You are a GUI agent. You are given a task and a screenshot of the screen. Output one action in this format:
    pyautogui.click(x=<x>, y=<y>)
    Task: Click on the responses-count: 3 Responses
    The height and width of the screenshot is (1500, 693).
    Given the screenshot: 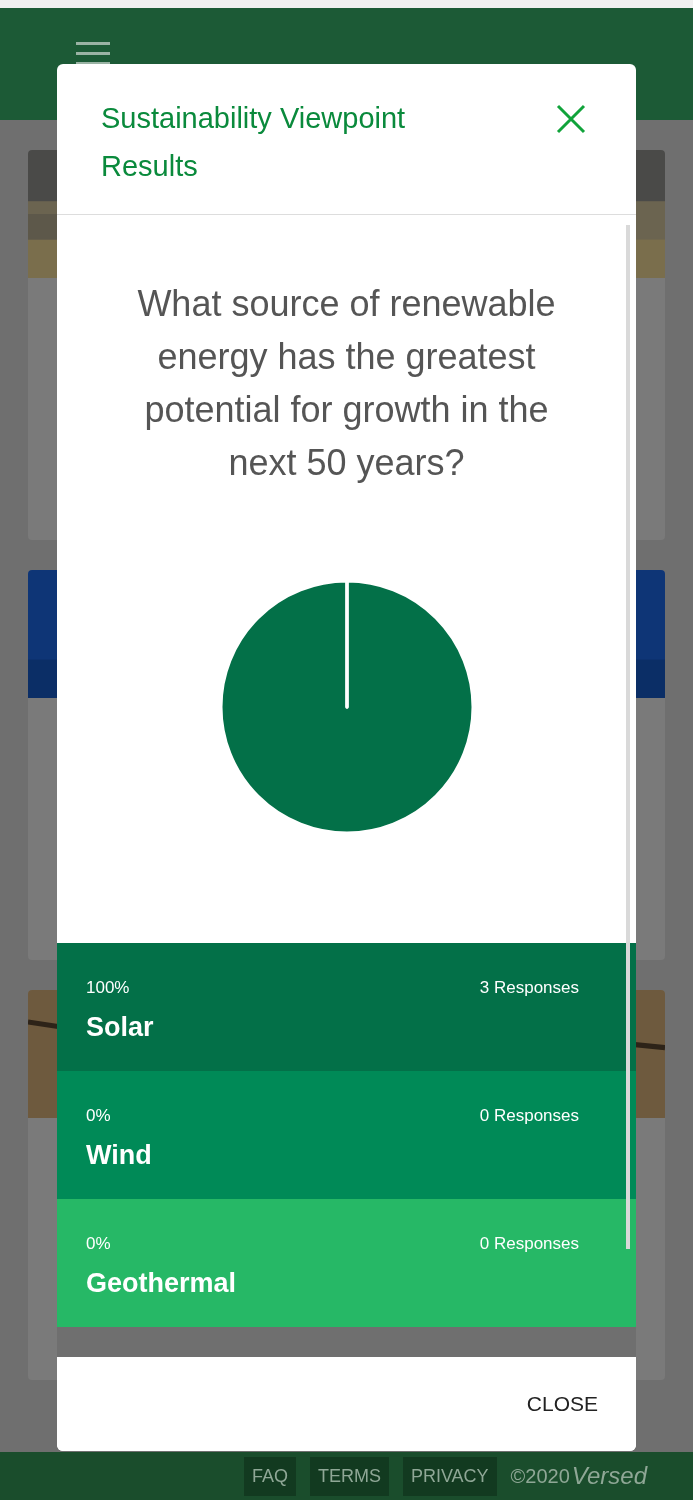 What is the action you would take?
    pyautogui.click(x=529, y=988)
    